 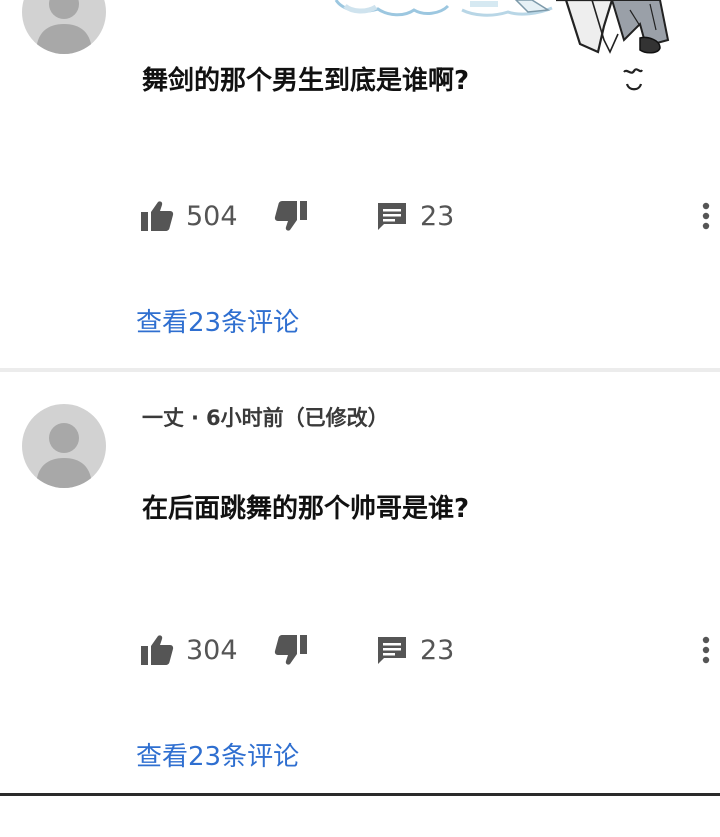 I want to click on comment-text: 在后面跳舞的那个帅哥是谁?, so click(x=306, y=509).